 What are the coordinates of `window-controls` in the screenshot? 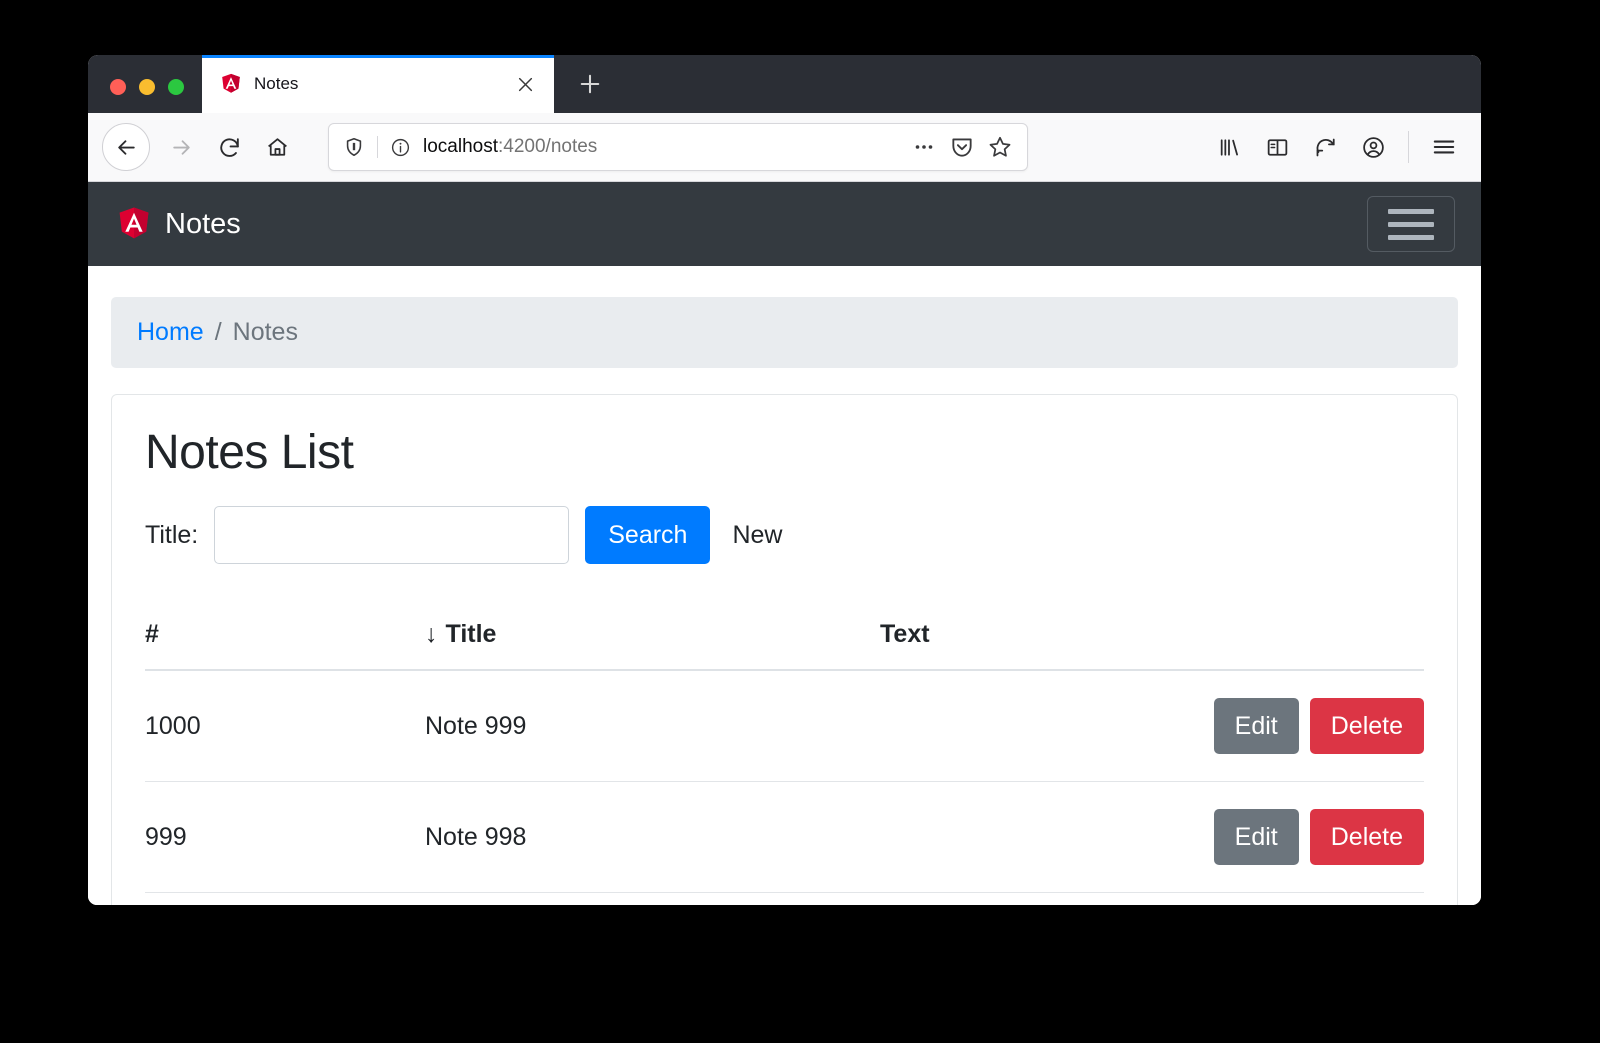 It's located at (145, 96).